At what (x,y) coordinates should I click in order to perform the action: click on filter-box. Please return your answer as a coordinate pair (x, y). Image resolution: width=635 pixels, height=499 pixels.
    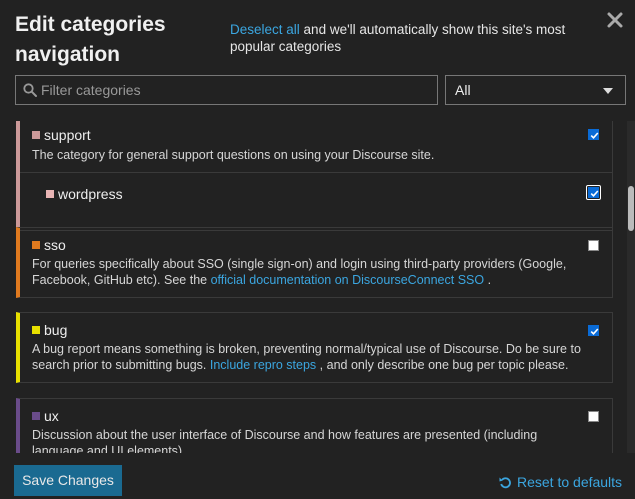
    Looking at the image, I should click on (226, 90).